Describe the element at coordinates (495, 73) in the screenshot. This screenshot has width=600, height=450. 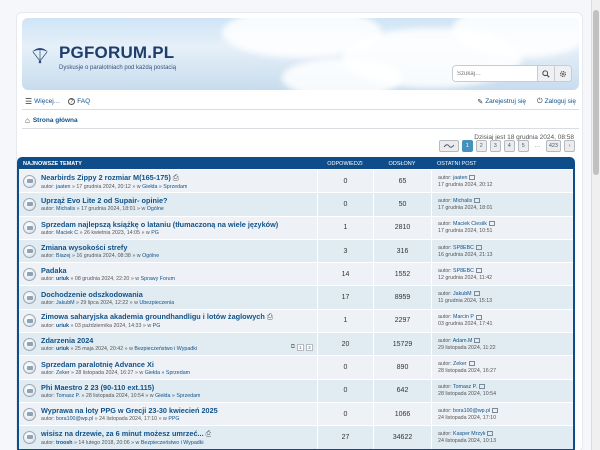
I see `search-input` at that location.